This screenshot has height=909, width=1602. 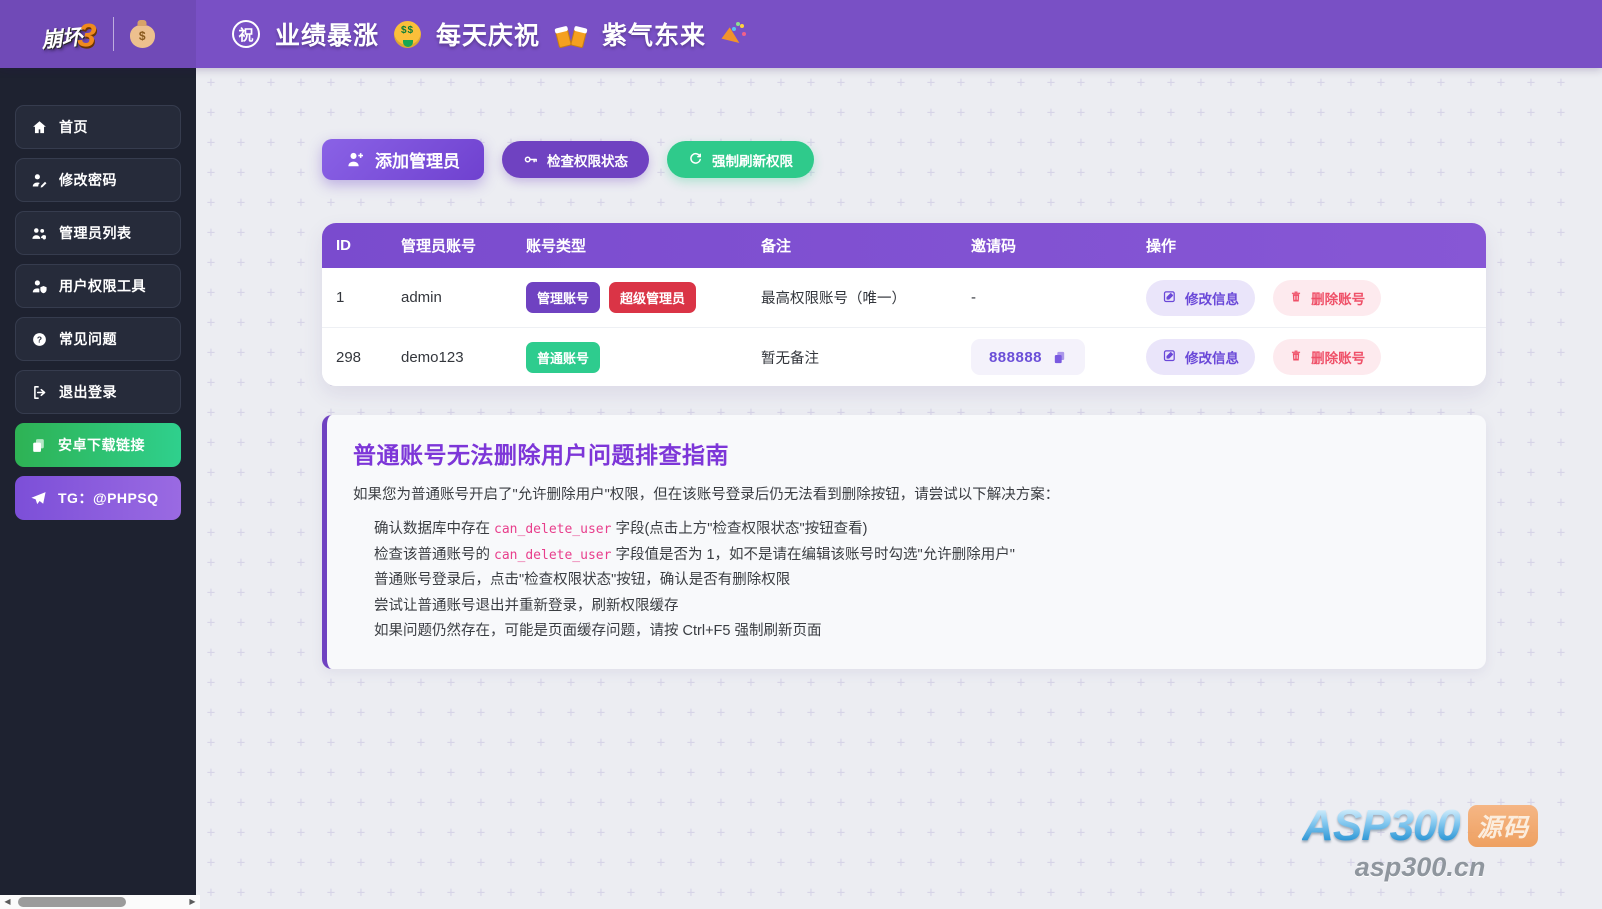 What do you see at coordinates (833, 299) in the screenshot?
I see `cell-remark: 最高权限账号（唯一）` at bounding box center [833, 299].